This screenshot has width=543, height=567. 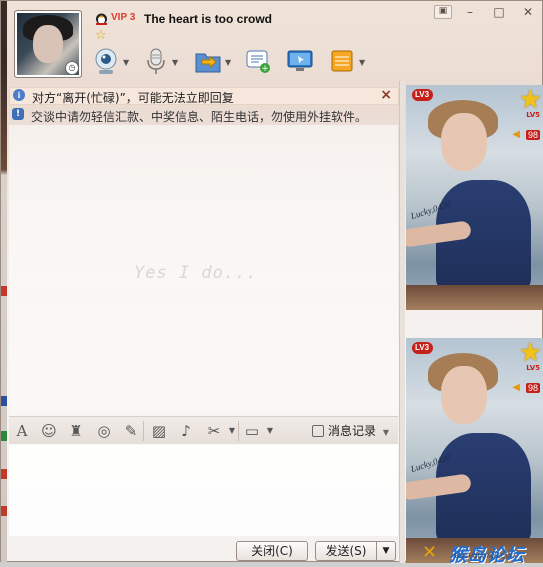 What do you see at coordinates (483, 557) in the screenshot?
I see `forum-watermark-url: BBS.HOUDAO.COM` at bounding box center [483, 557].